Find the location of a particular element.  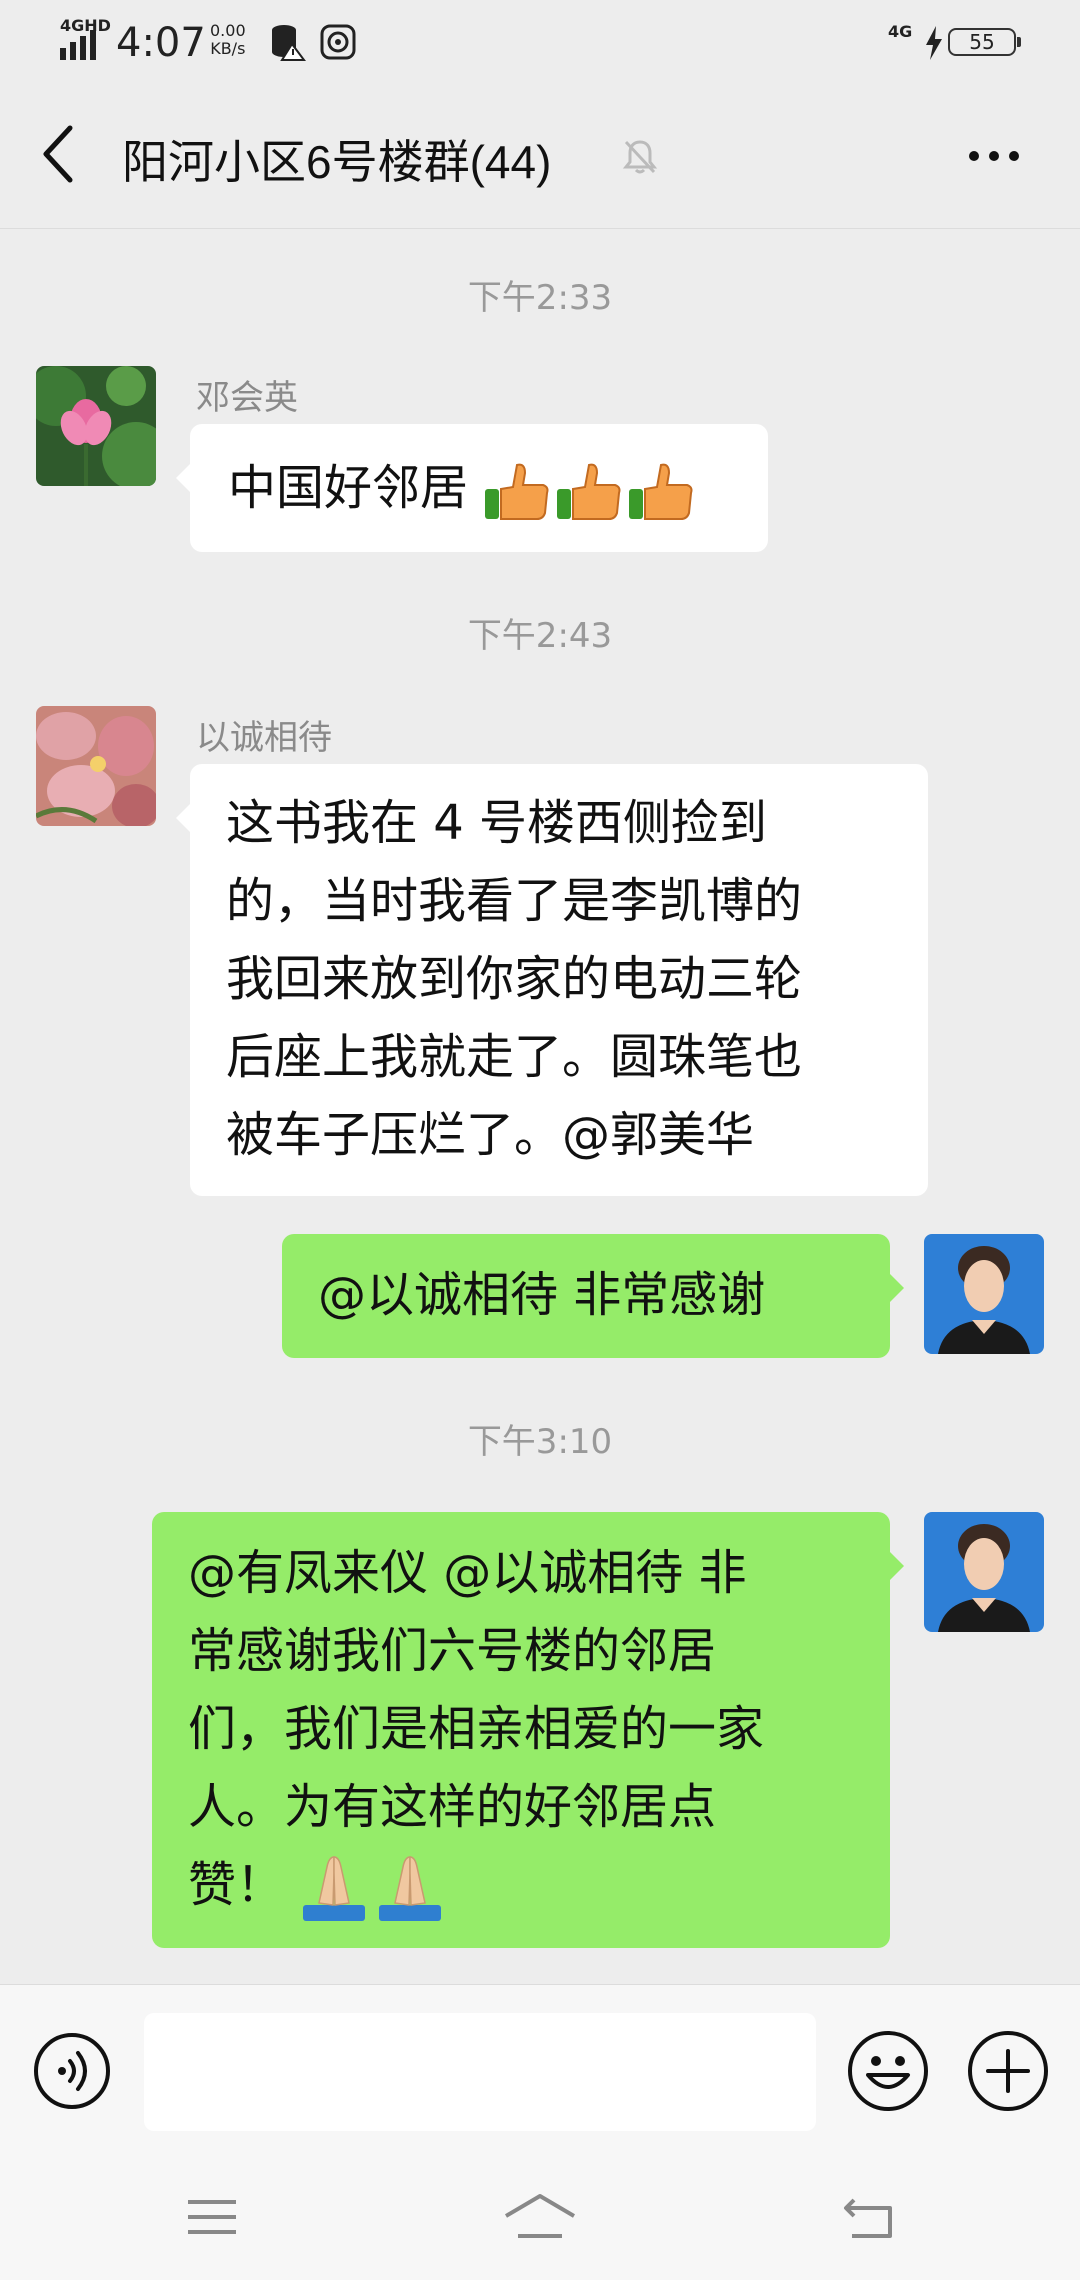

charging-icon is located at coordinates (934, 43).